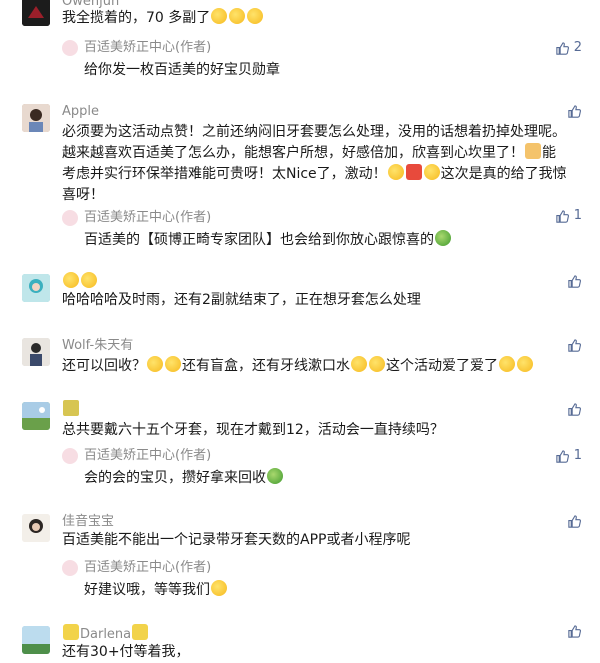 The width and height of the screenshot is (600, 663). Describe the element at coordinates (314, 132) in the screenshot. I see `comment-text-line: 必须要为这活动点赞！之前还纳闷旧牙套要怎么处理，没用的话想着扔掉处理呢。` at that location.